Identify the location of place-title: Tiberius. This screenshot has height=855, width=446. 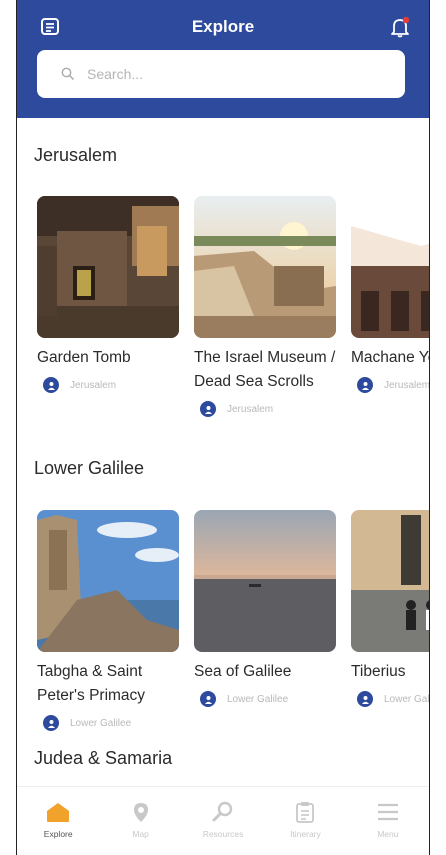
(378, 671).